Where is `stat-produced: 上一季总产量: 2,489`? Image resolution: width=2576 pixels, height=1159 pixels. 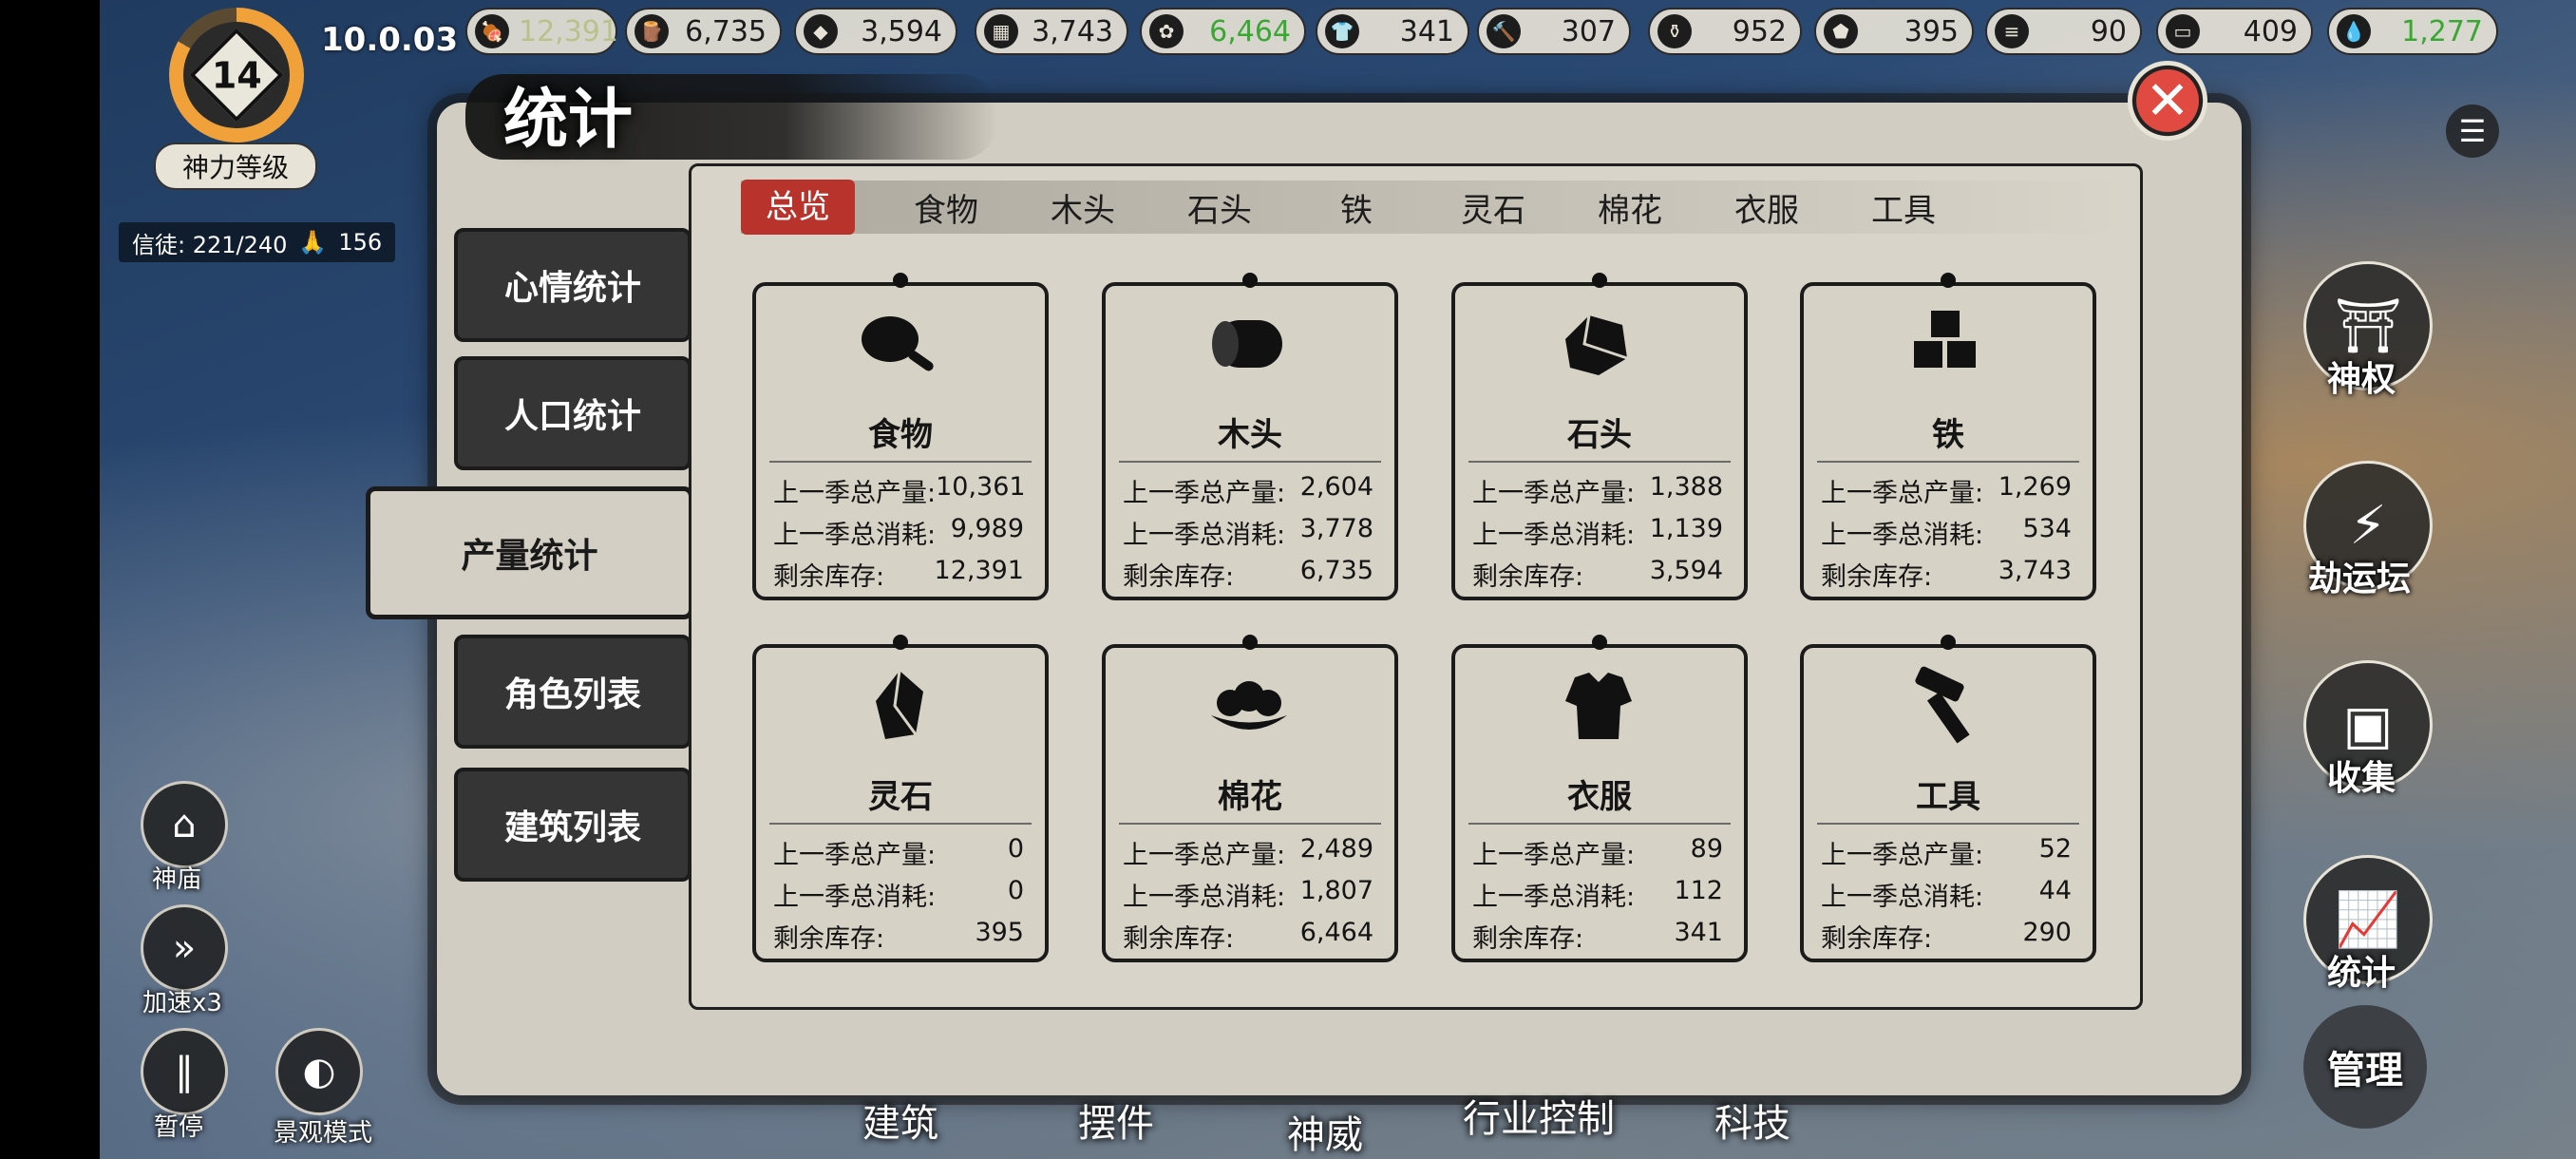
stat-produced: 上一季总产量: 2,489 is located at coordinates (1248, 852).